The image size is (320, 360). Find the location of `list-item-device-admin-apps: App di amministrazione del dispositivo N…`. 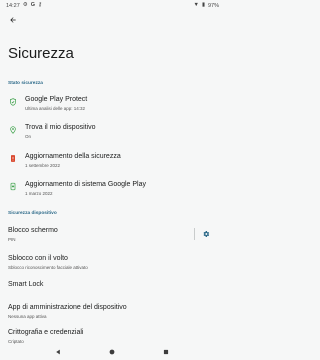

list-item-device-admin-apps: App di amministrazione del dispositivo N… is located at coordinates (112, 312).